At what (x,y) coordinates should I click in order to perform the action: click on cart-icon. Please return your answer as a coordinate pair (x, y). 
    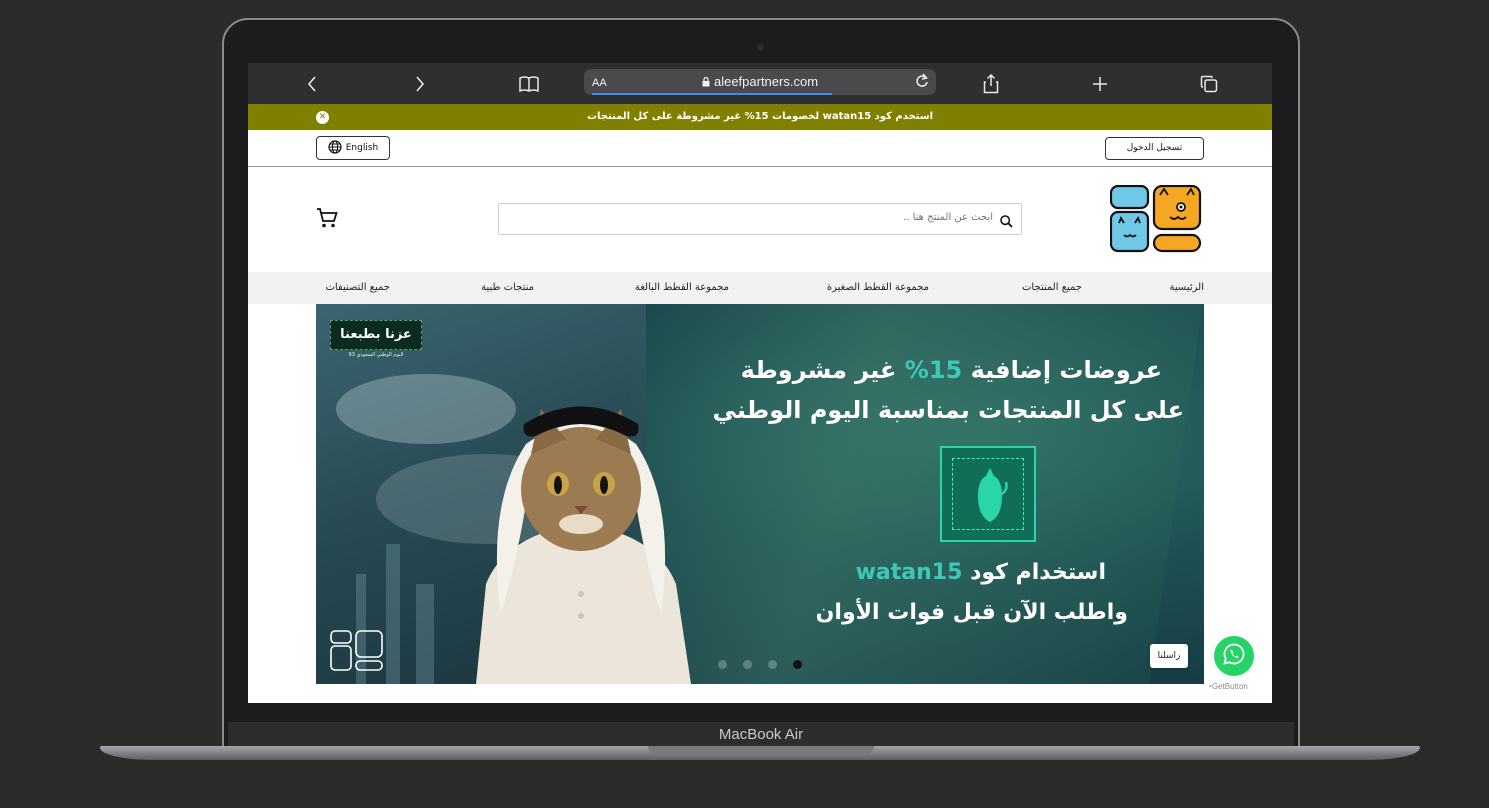
    Looking at the image, I should click on (327, 220).